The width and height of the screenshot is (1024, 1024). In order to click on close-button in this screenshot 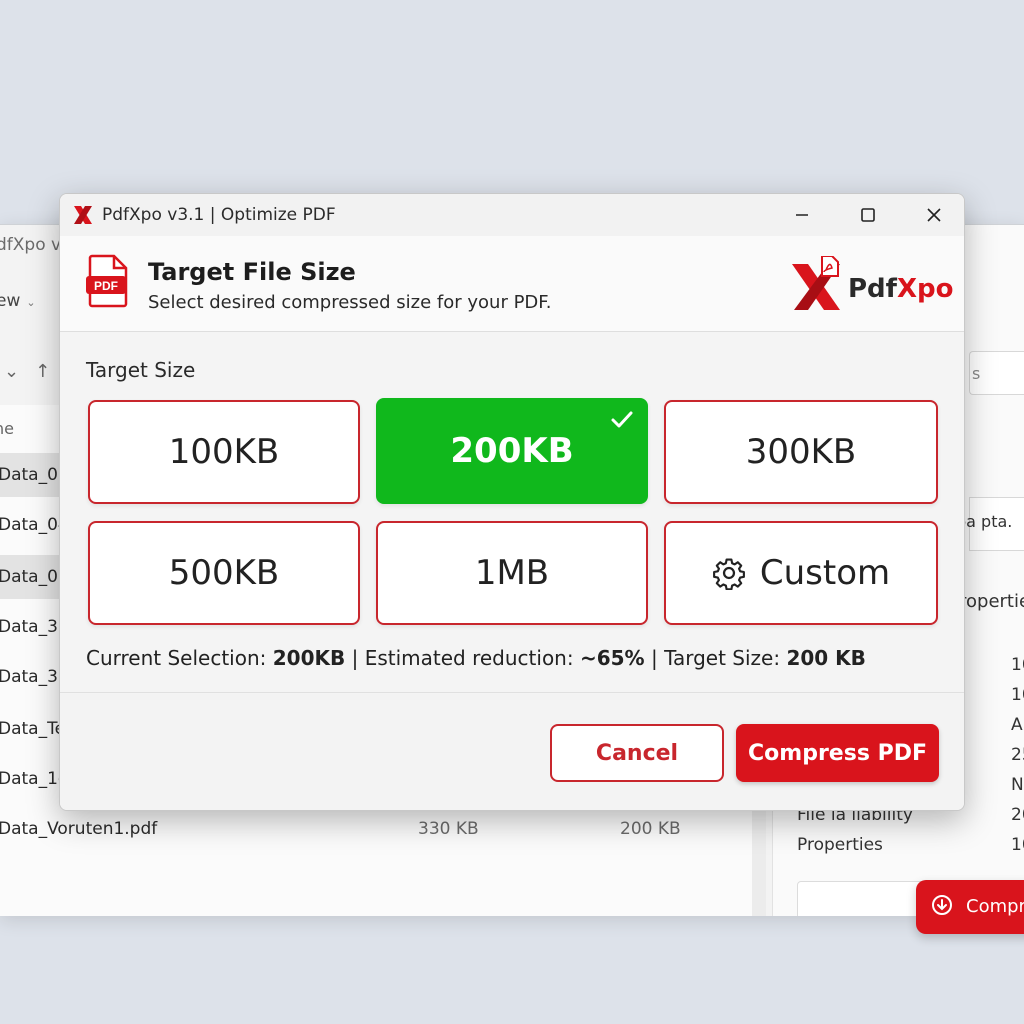, I will do `click(934, 215)`.